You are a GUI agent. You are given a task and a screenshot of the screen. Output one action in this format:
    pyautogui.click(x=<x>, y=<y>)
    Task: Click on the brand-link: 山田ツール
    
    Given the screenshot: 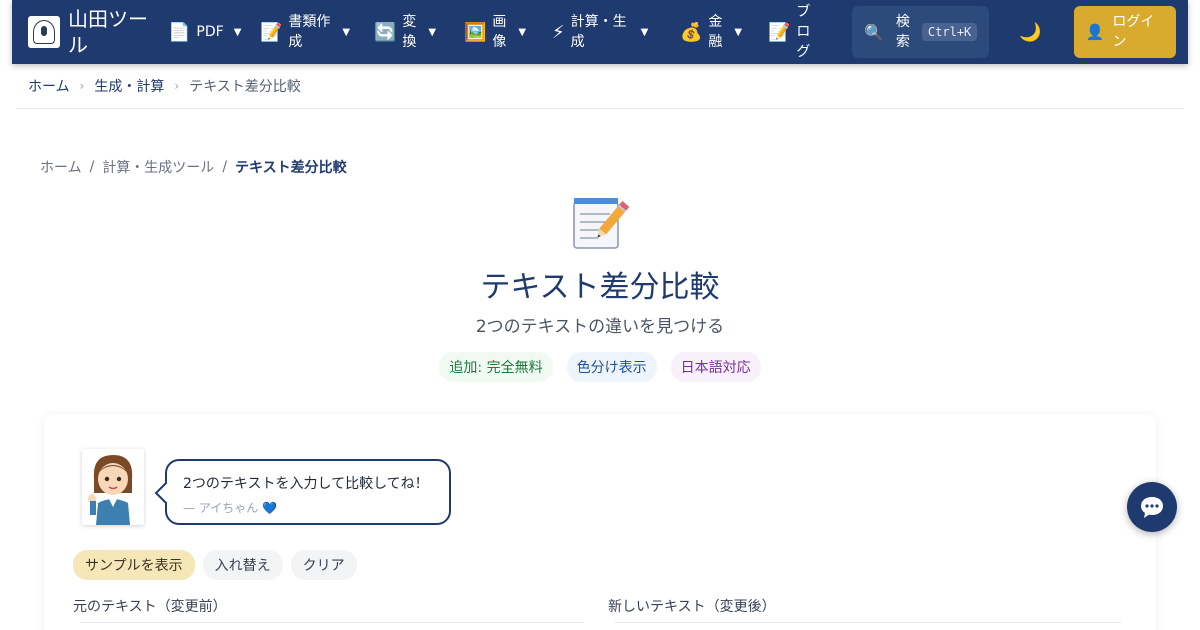 What is the action you would take?
    pyautogui.click(x=94, y=32)
    